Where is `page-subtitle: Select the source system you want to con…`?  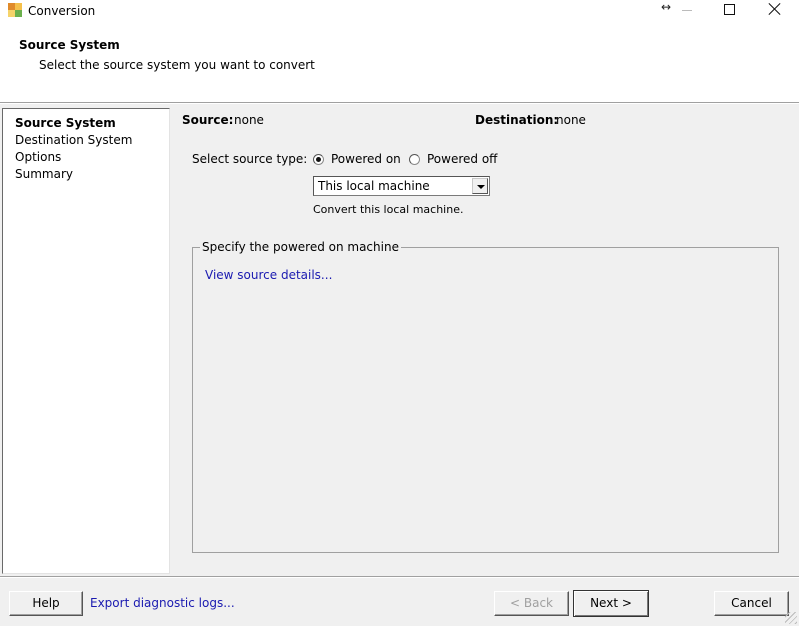 page-subtitle: Select the source system you want to con… is located at coordinates (177, 65).